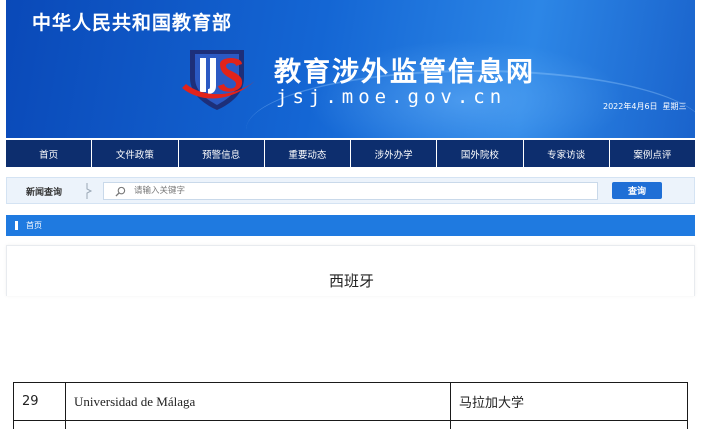  What do you see at coordinates (34, 225) in the screenshot?
I see `breadcrumb-home-link: 首页` at bounding box center [34, 225].